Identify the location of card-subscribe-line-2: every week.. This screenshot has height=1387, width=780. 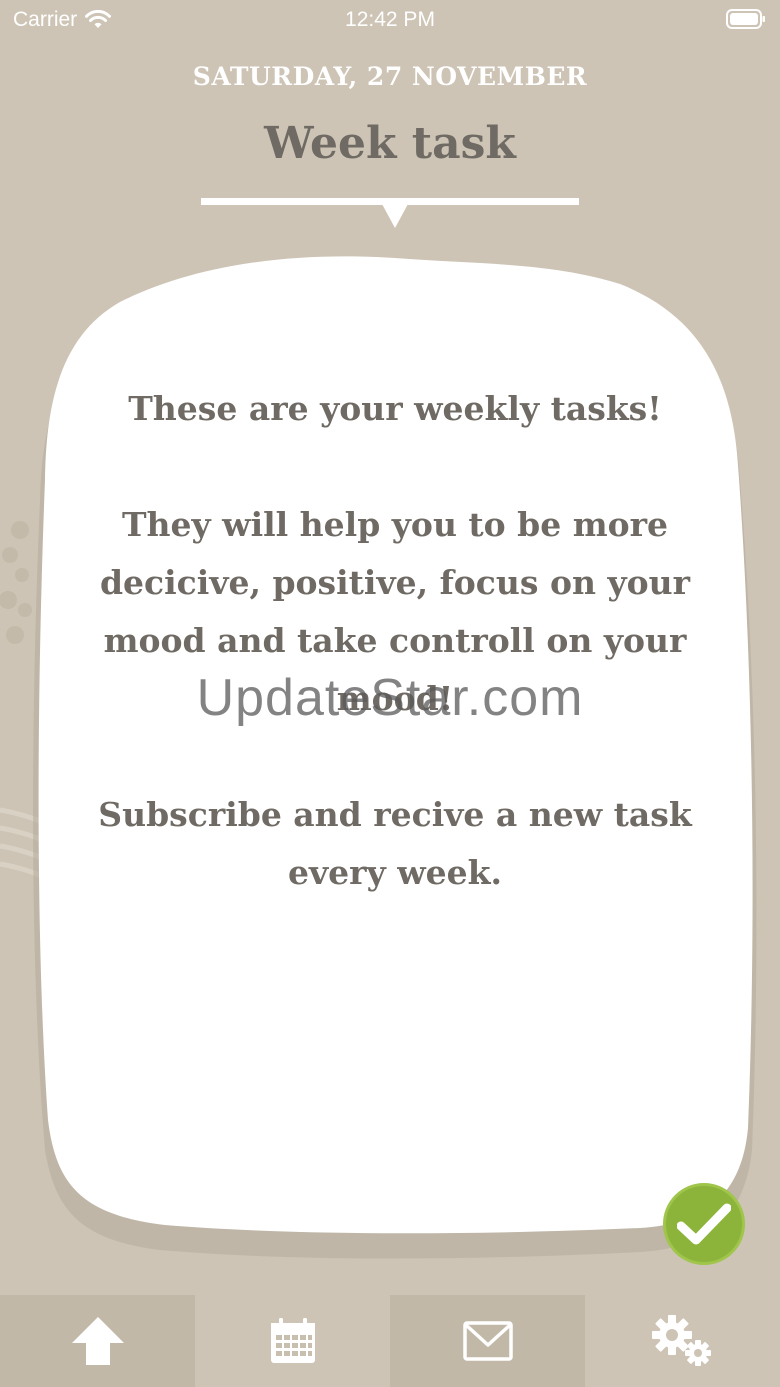
(395, 872).